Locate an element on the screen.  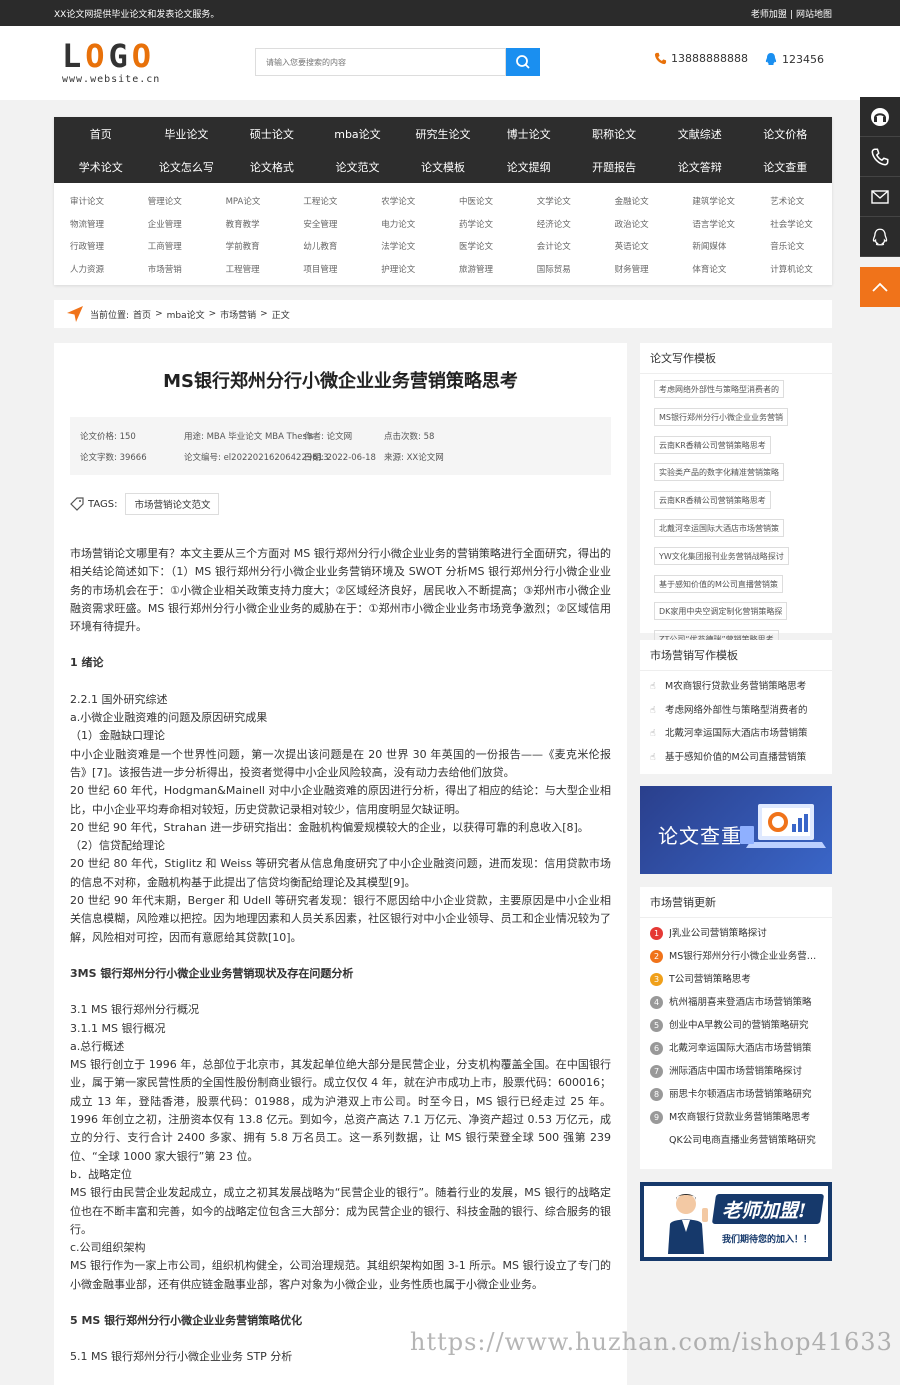
breadcrumb-home: 首页 is located at coordinates (142, 314).